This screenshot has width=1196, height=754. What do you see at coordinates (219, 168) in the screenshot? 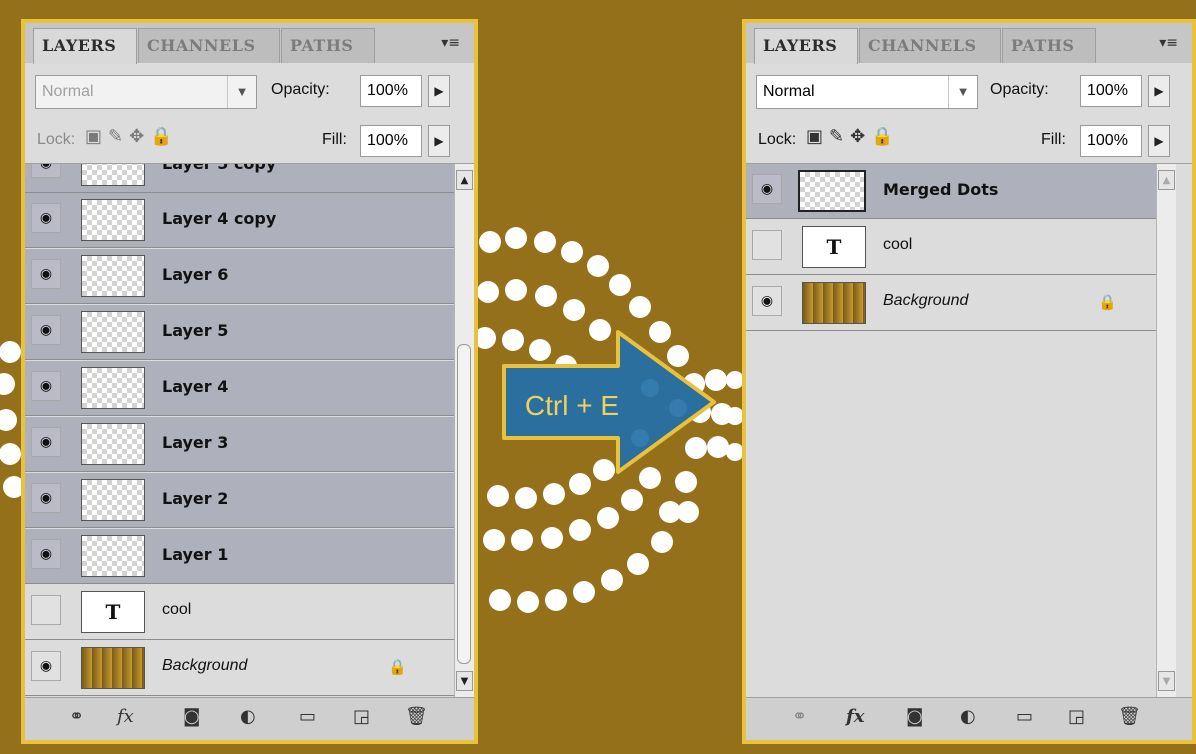
I see `layer-name: Layer 5 copy` at bounding box center [219, 168].